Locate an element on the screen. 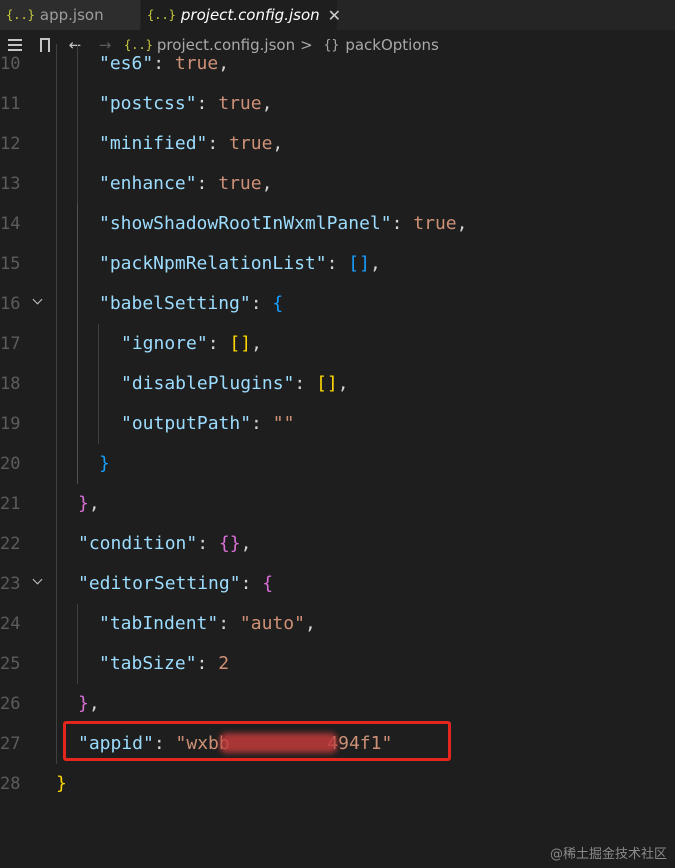 This screenshot has height=868, width=675. code-text: "outputPath": "" is located at coordinates (207, 424).